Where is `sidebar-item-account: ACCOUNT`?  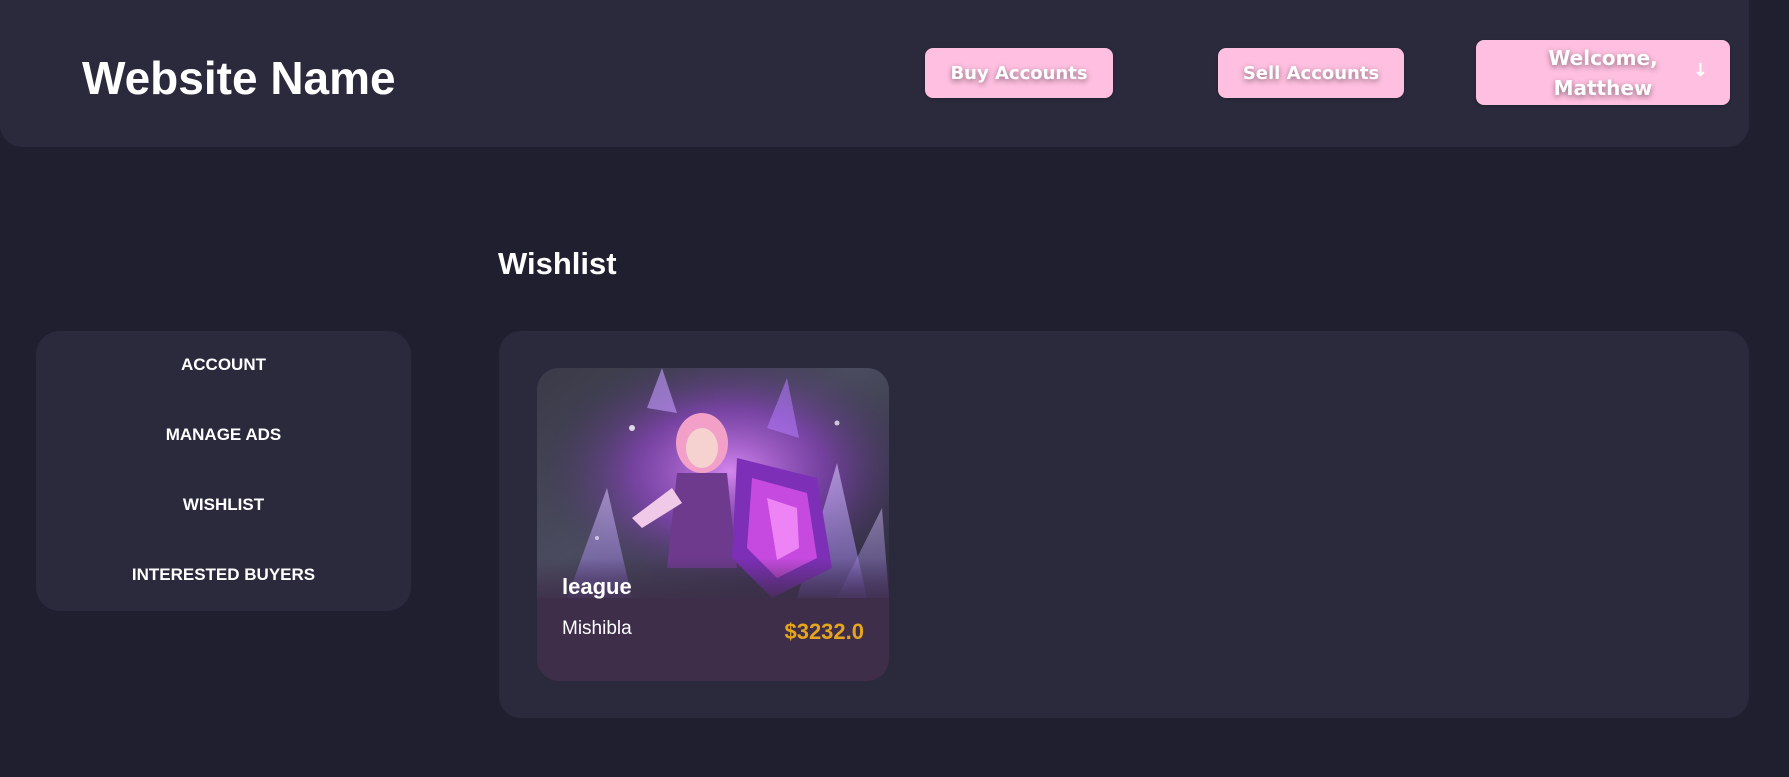
sidebar-item-account: ACCOUNT is located at coordinates (223, 365).